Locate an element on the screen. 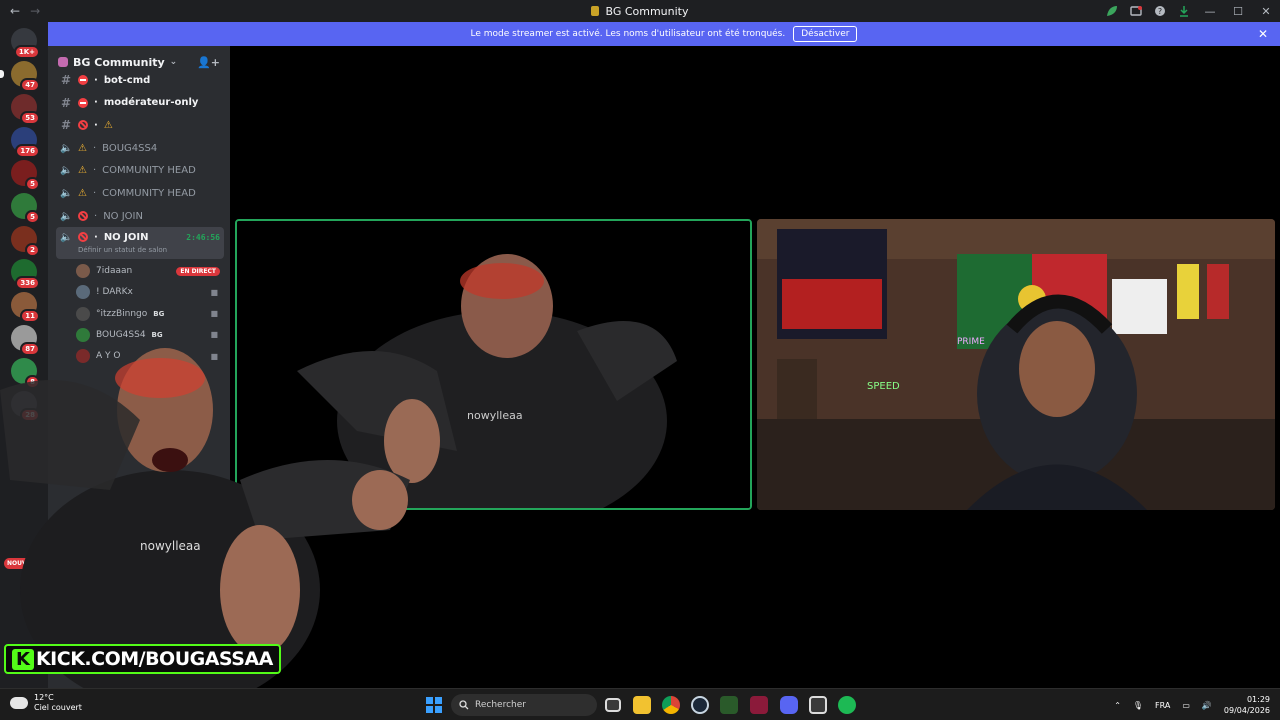  affinity-icon is located at coordinates (759, 705).